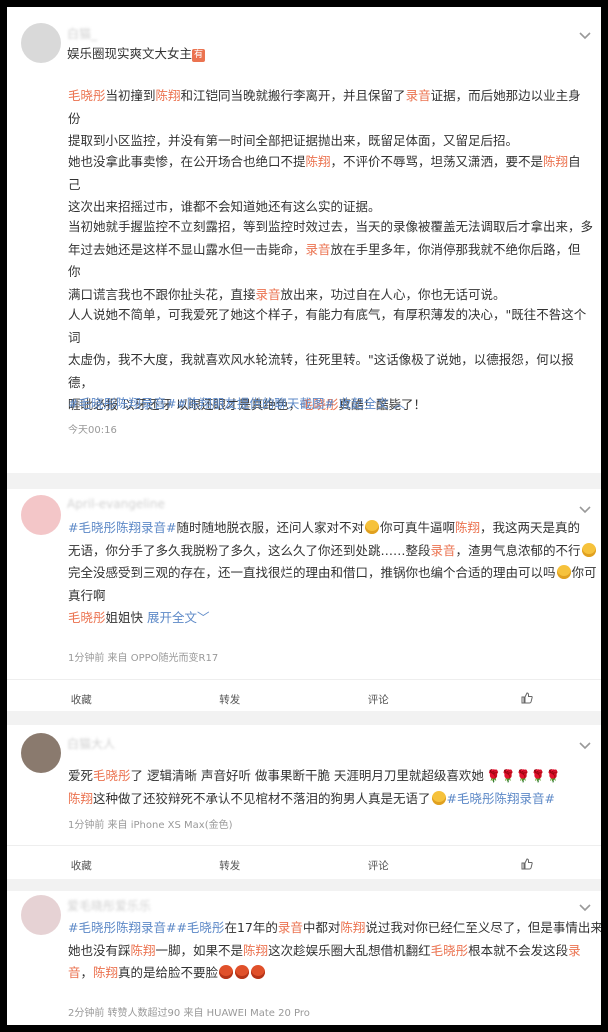 This screenshot has width=608, height=1032. Describe the element at coordinates (136, 54) in the screenshot. I see `user-subtitle: 娱乐圈现实爽文大女主有` at that location.